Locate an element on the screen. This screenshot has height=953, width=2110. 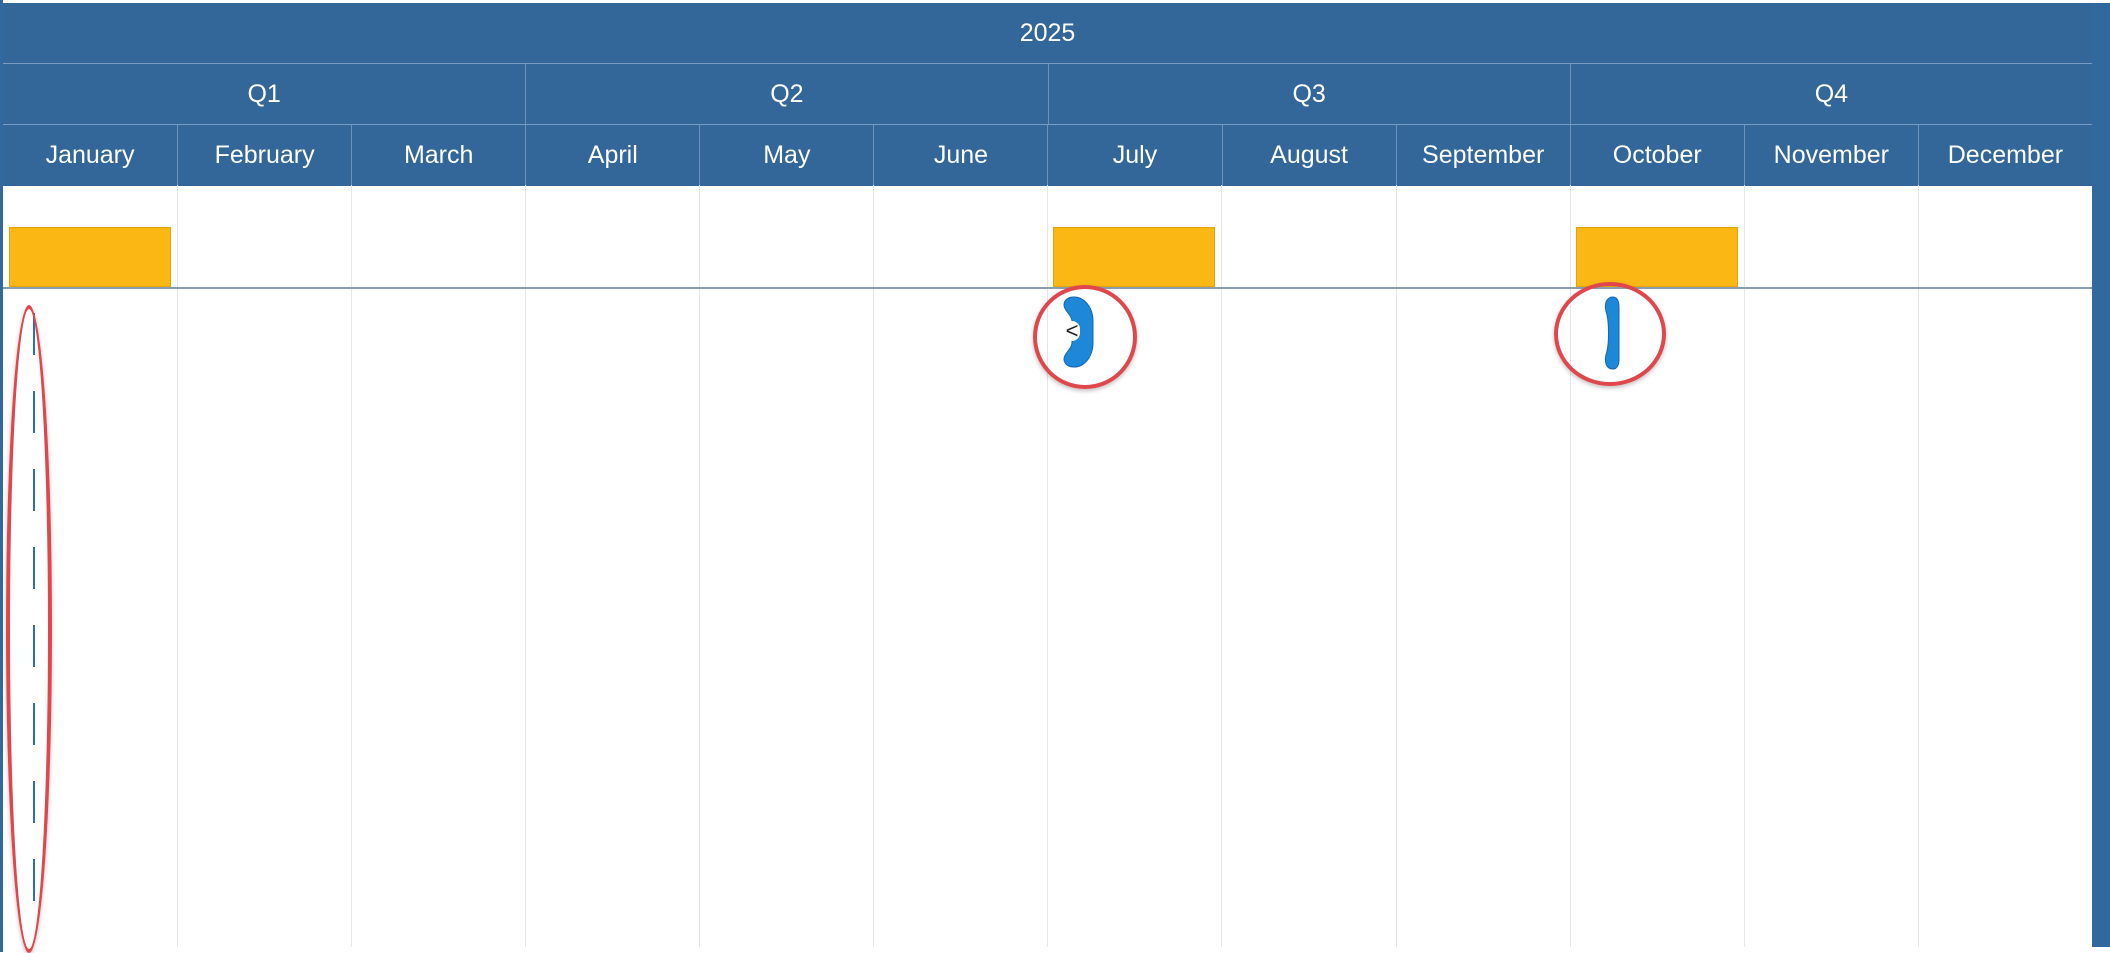
month-march: March is located at coordinates (438, 155).